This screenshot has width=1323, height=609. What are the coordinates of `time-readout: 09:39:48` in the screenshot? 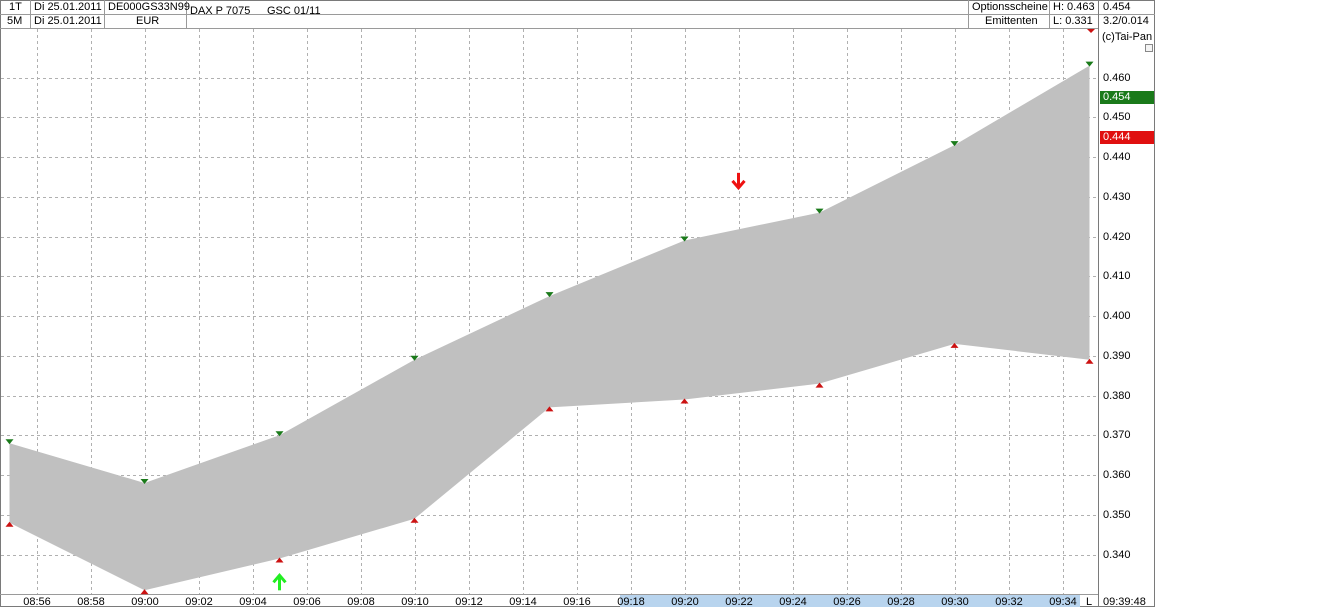 It's located at (1124, 602).